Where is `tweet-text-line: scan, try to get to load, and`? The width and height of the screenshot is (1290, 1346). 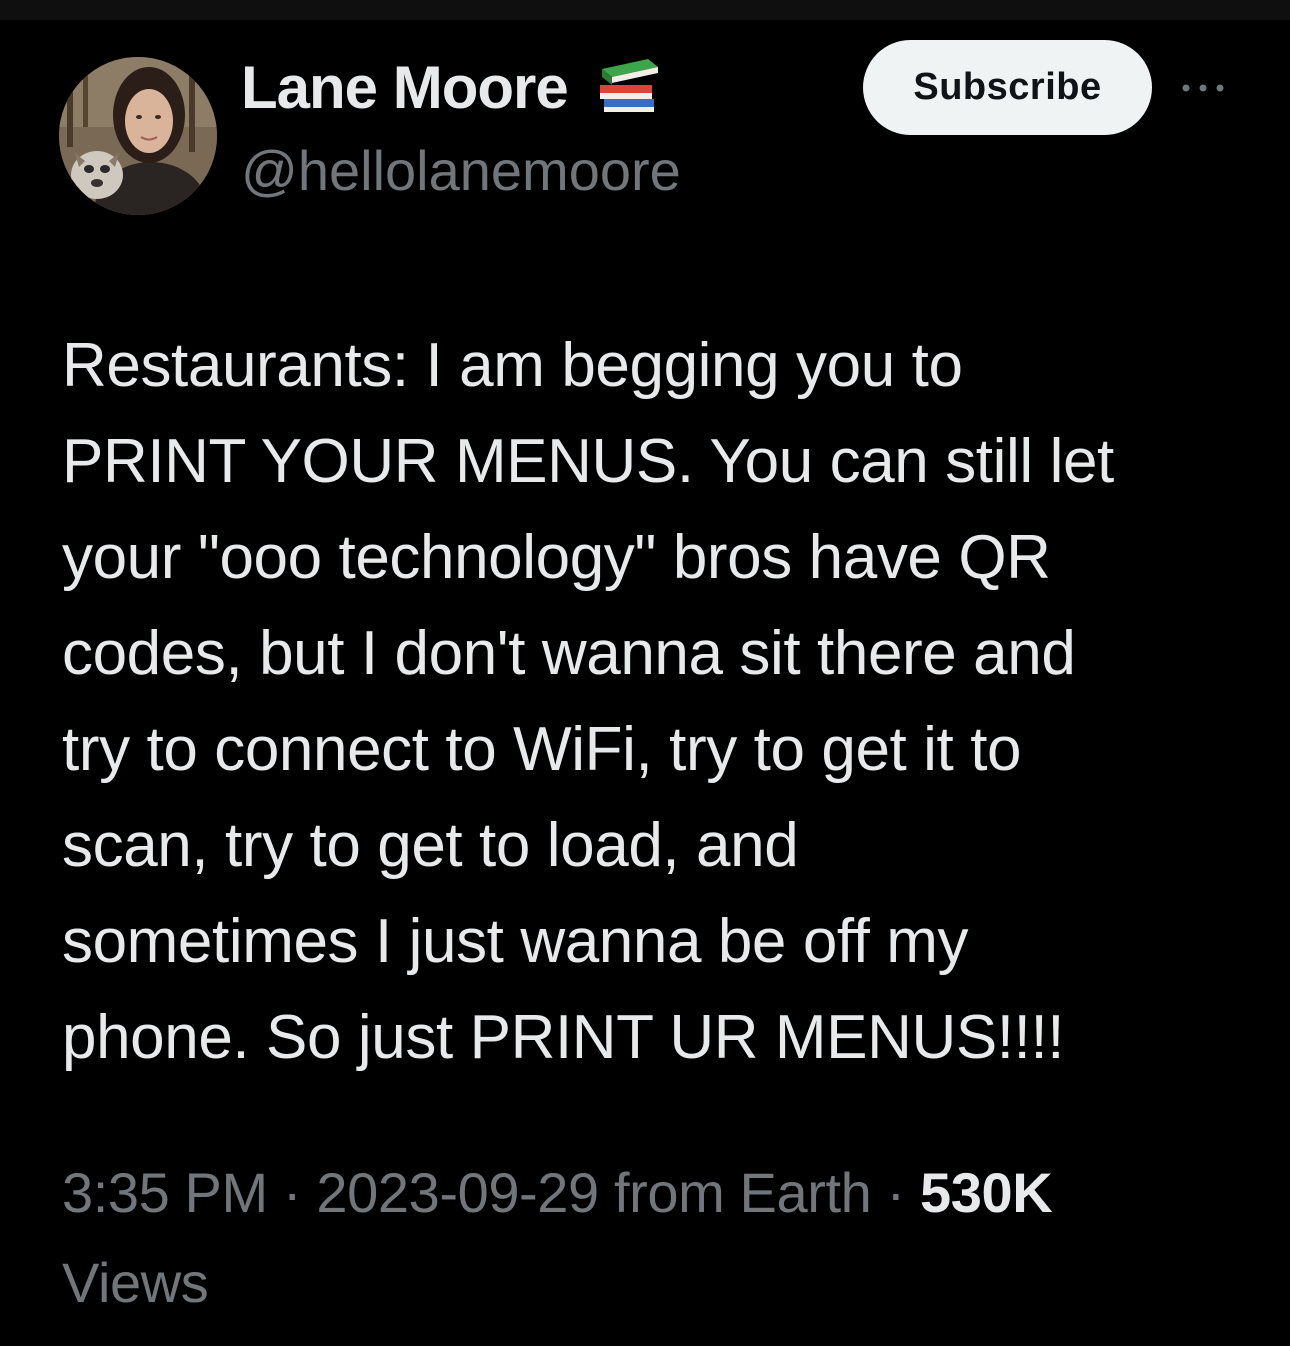
tweet-text-line: scan, try to get to load, and is located at coordinates (430, 845).